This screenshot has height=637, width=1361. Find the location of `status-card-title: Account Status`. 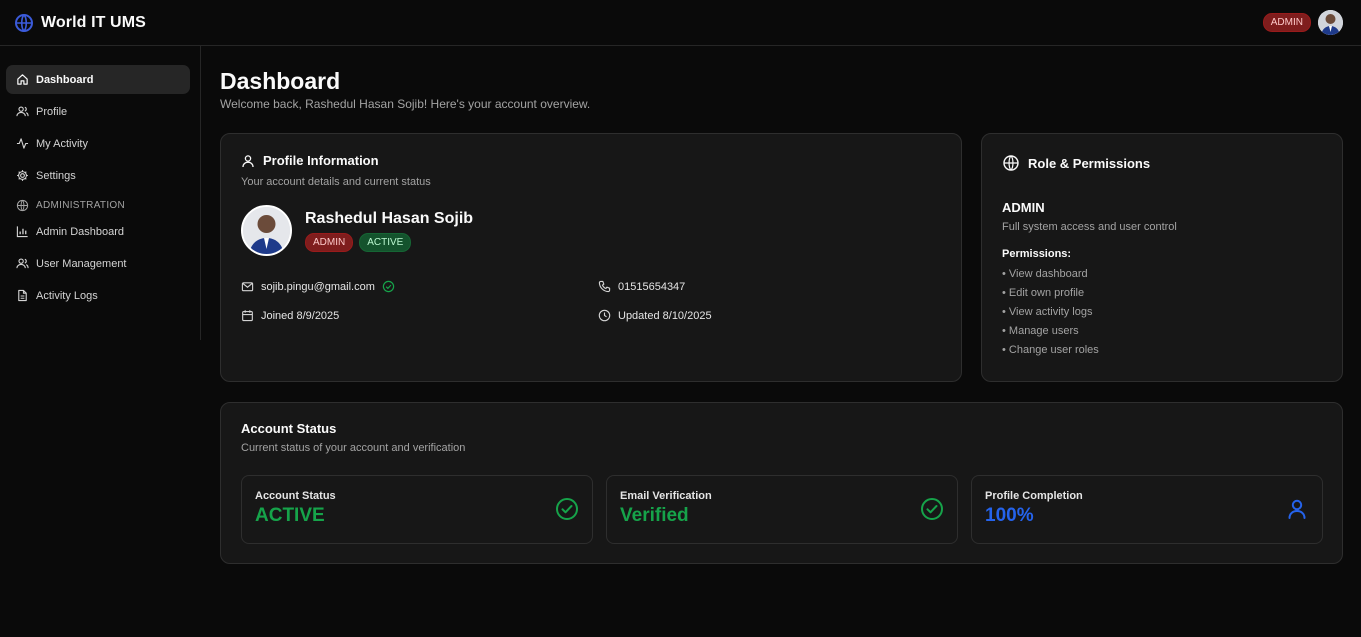

status-card-title: Account Status is located at coordinates (289, 428).